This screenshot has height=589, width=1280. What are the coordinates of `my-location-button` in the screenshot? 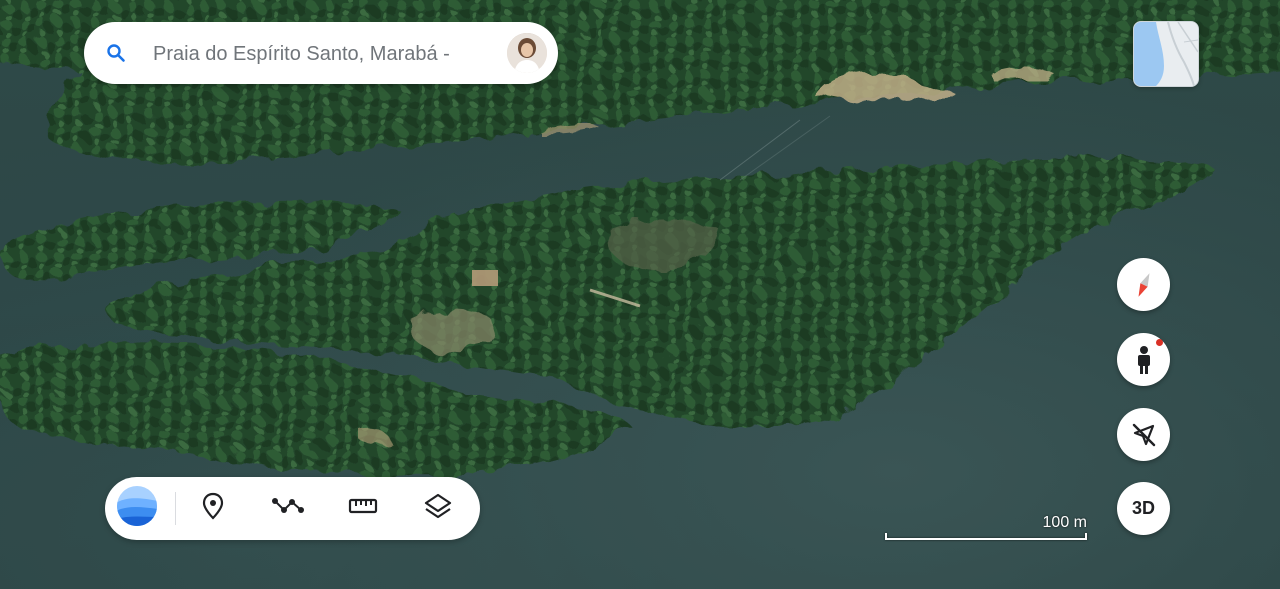 It's located at (1143, 434).